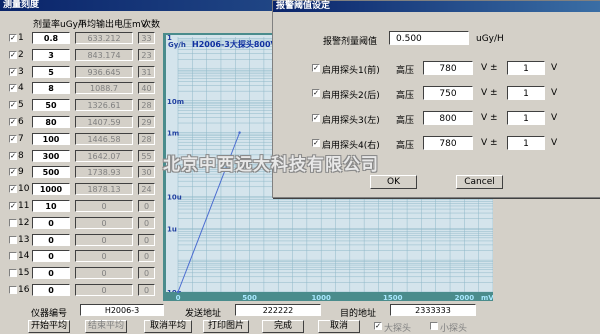 This screenshot has width=600, height=334. I want to click on dialog-cancel-button: Cancel, so click(479, 182).